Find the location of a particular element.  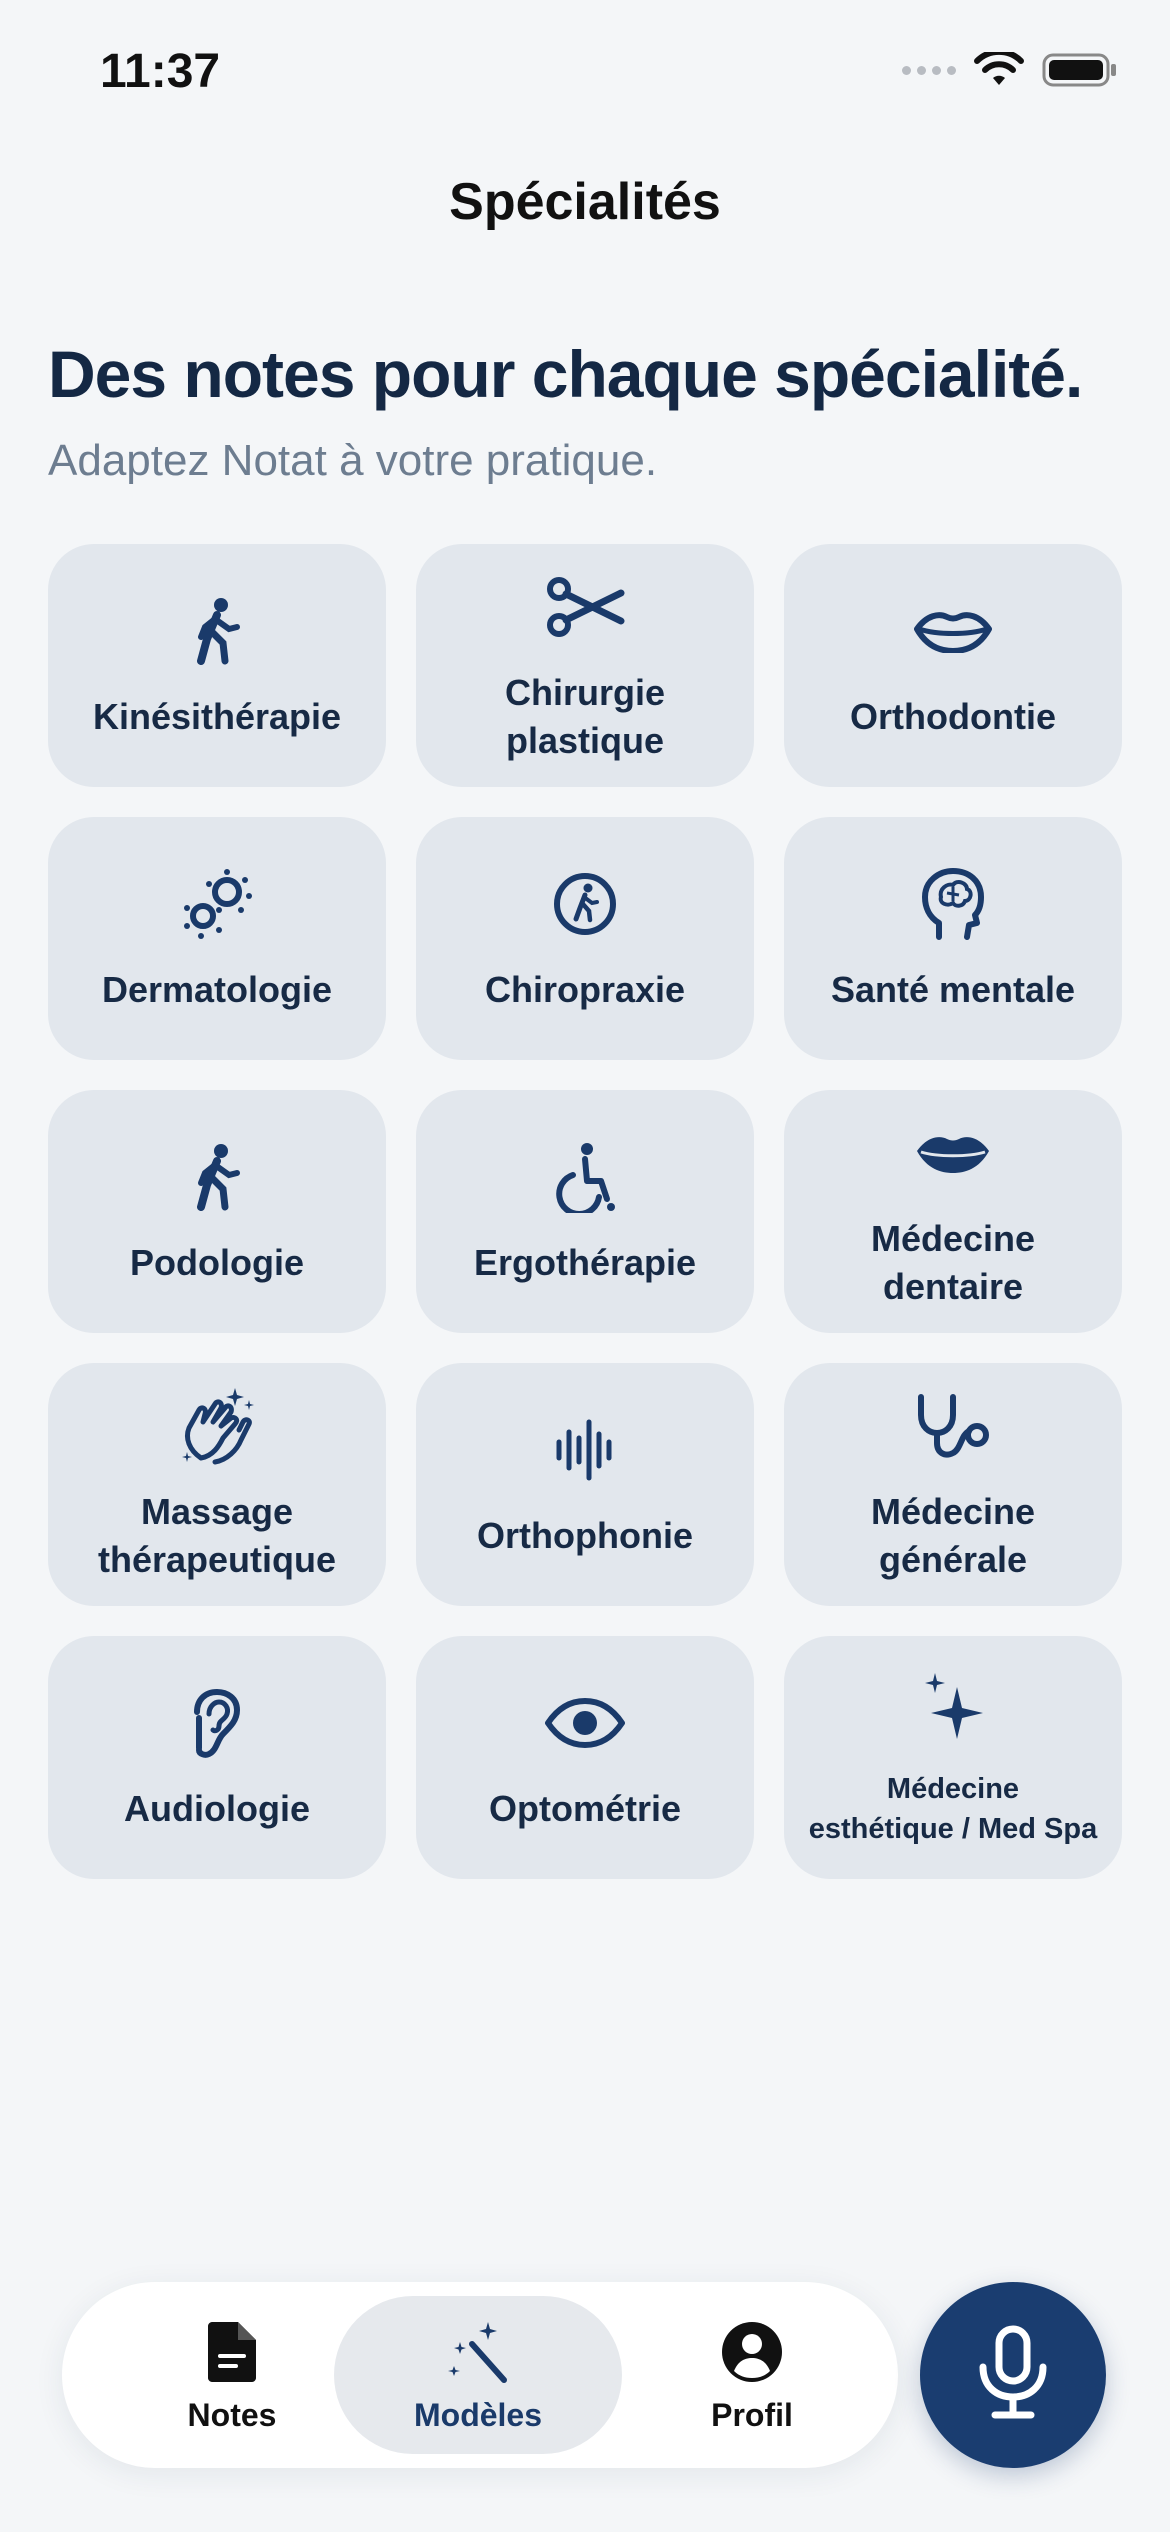

tab-modeles: Modèles is located at coordinates (478, 2375).